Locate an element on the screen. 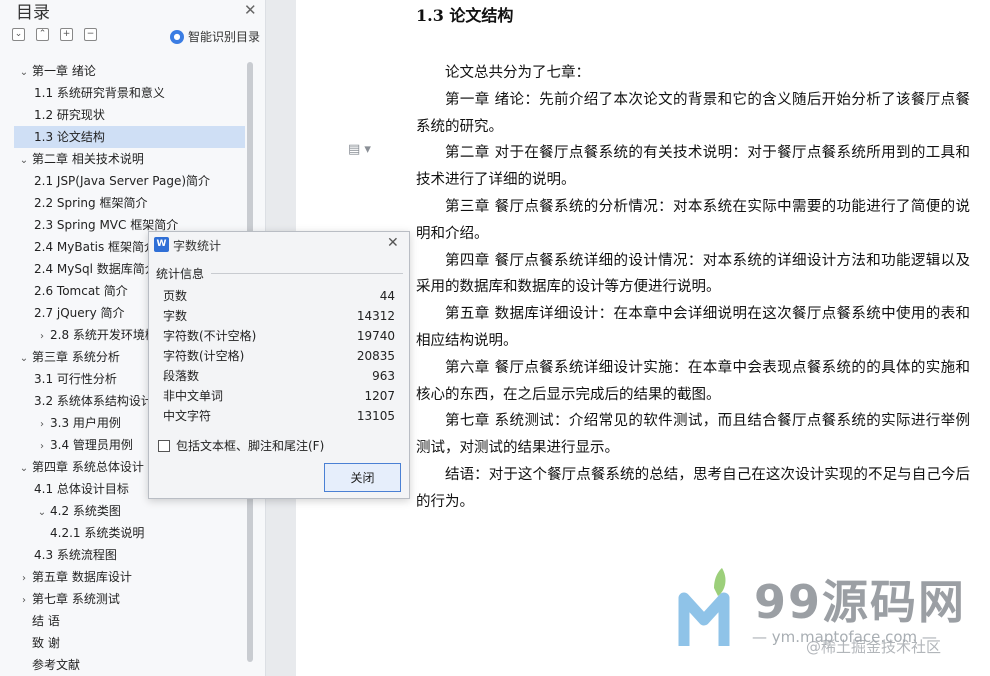  stat-row: 段落数 963 is located at coordinates (279, 376).